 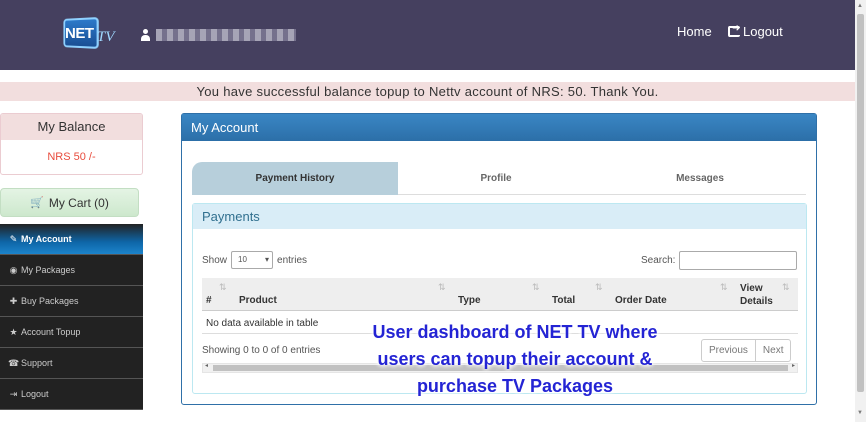 What do you see at coordinates (295, 178) in the screenshot?
I see `tab-payment-history: Payment History` at bounding box center [295, 178].